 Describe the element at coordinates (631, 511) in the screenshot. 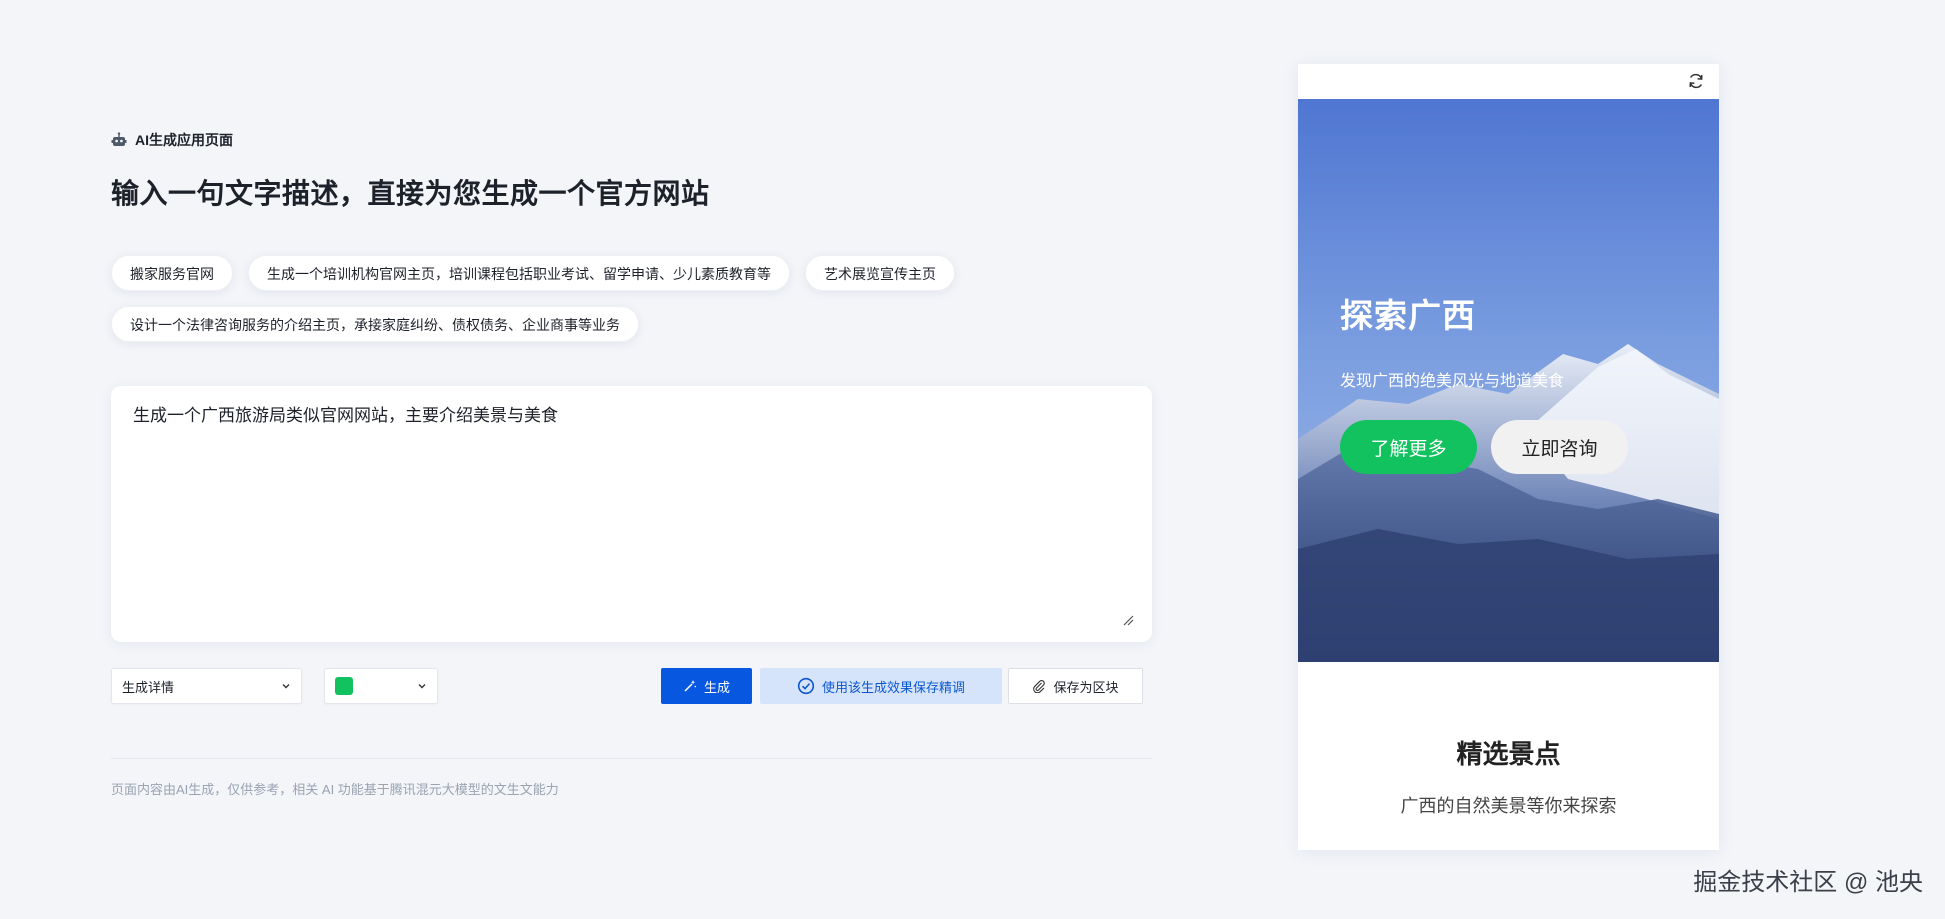

I see `prompt-input` at that location.